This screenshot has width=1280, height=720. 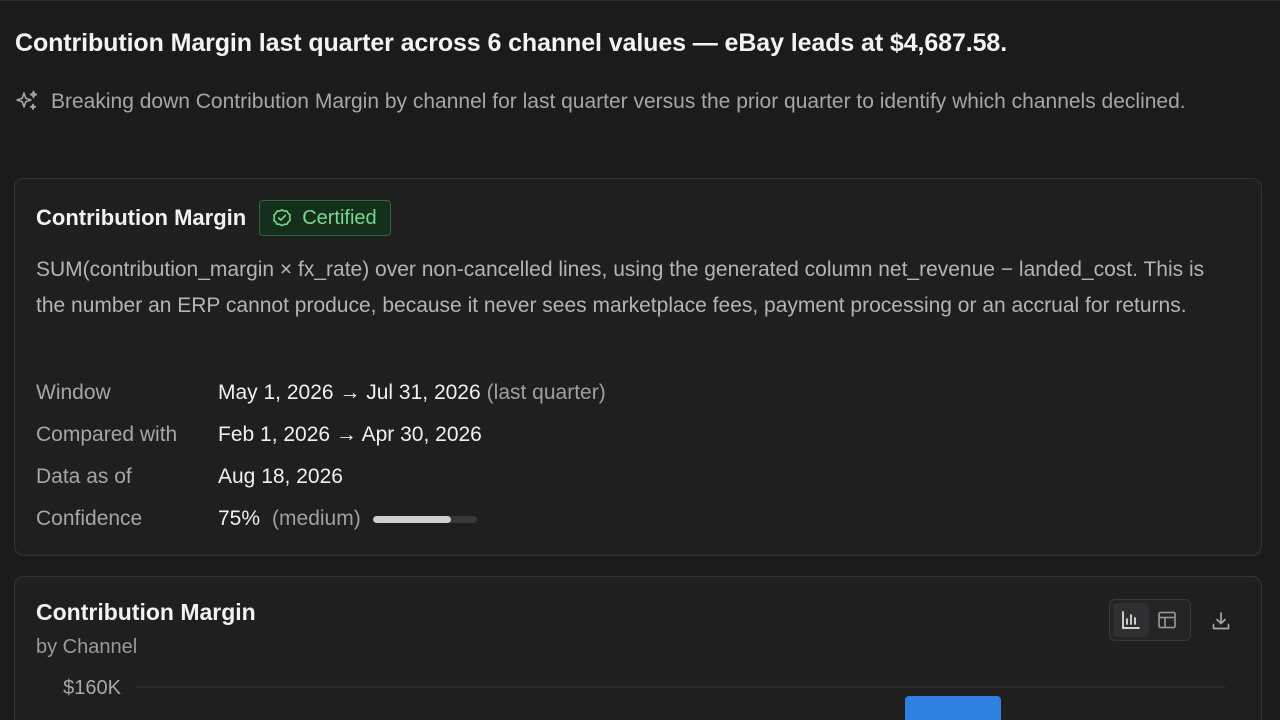 I want to click on confidence-label: Confidence, so click(x=89, y=518).